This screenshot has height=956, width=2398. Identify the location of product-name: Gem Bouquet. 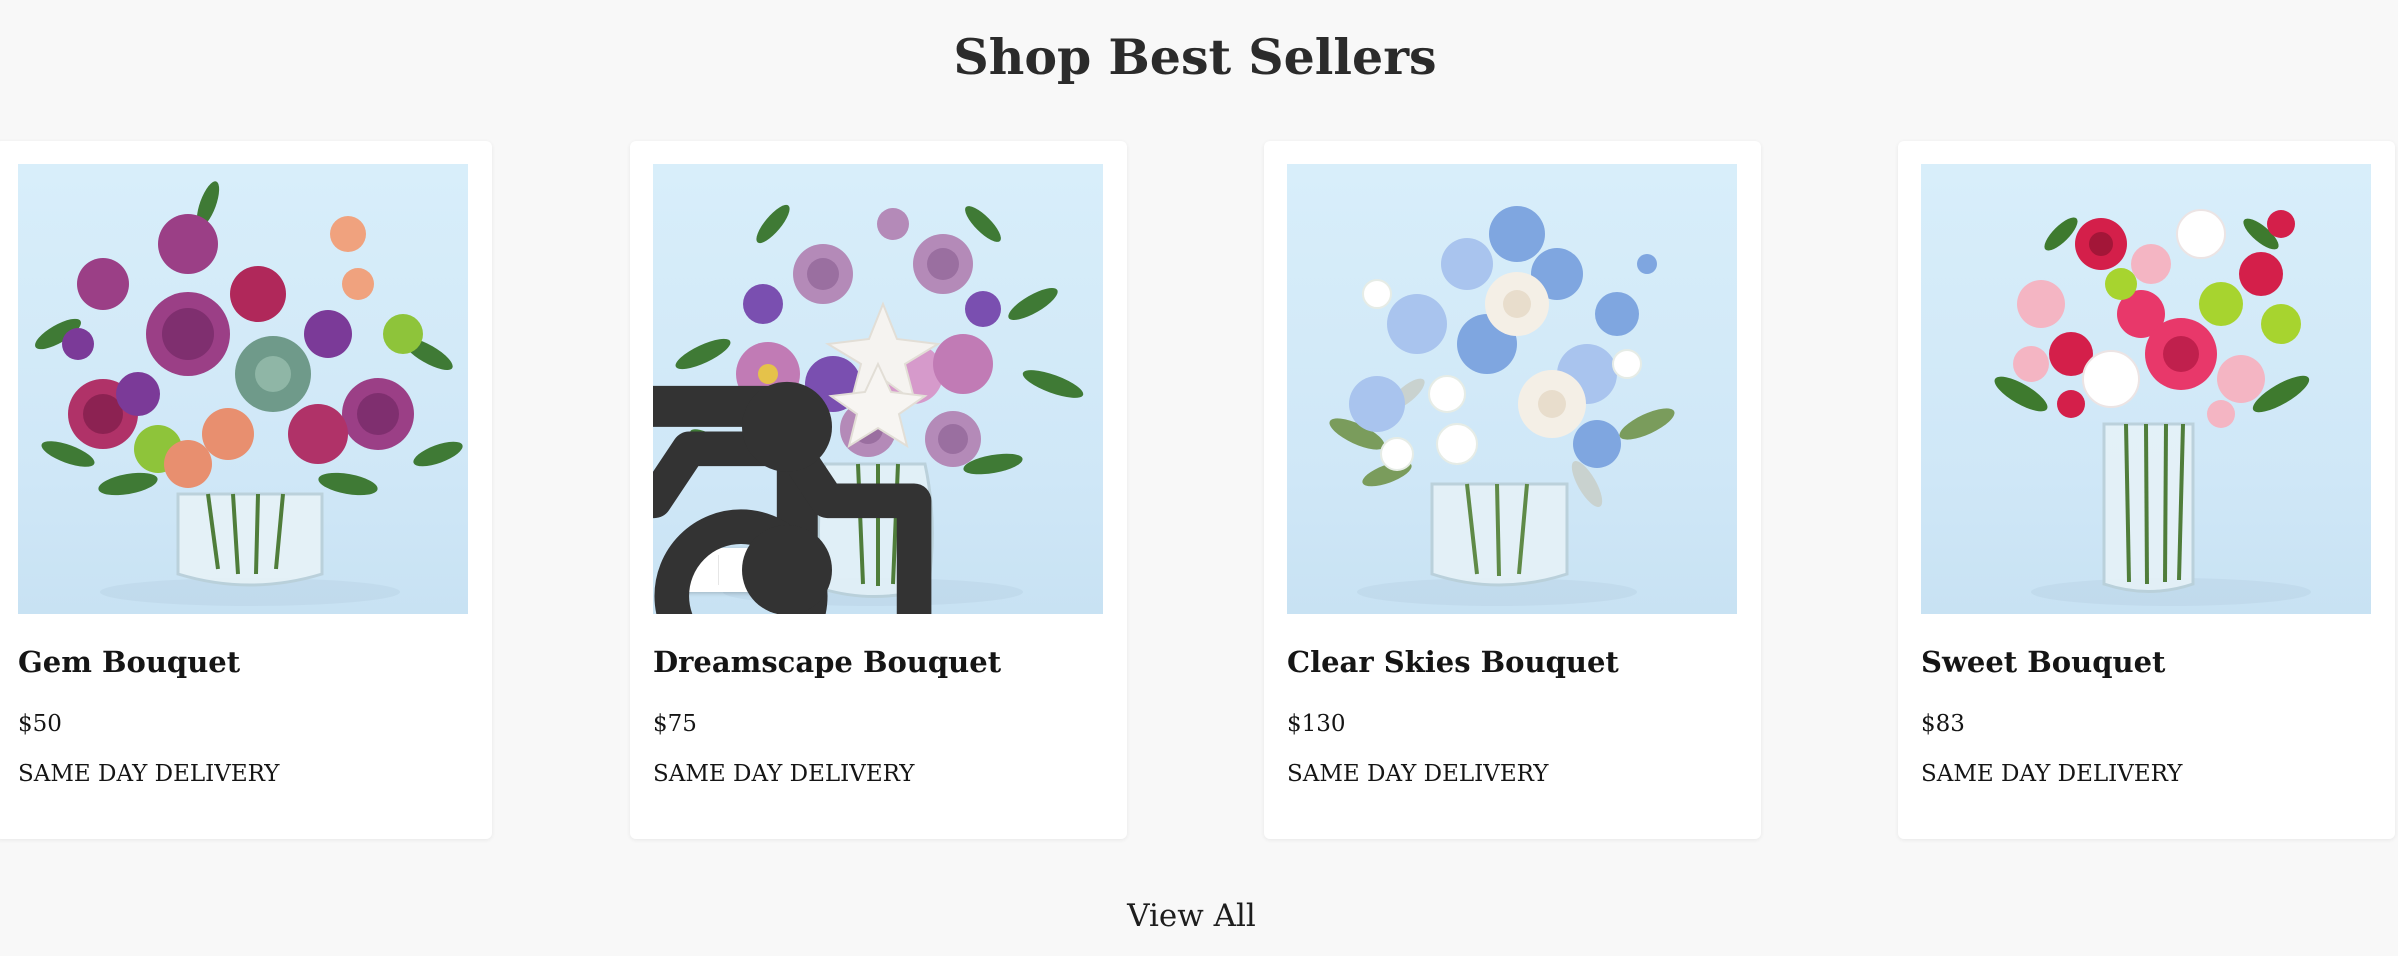
(129, 662).